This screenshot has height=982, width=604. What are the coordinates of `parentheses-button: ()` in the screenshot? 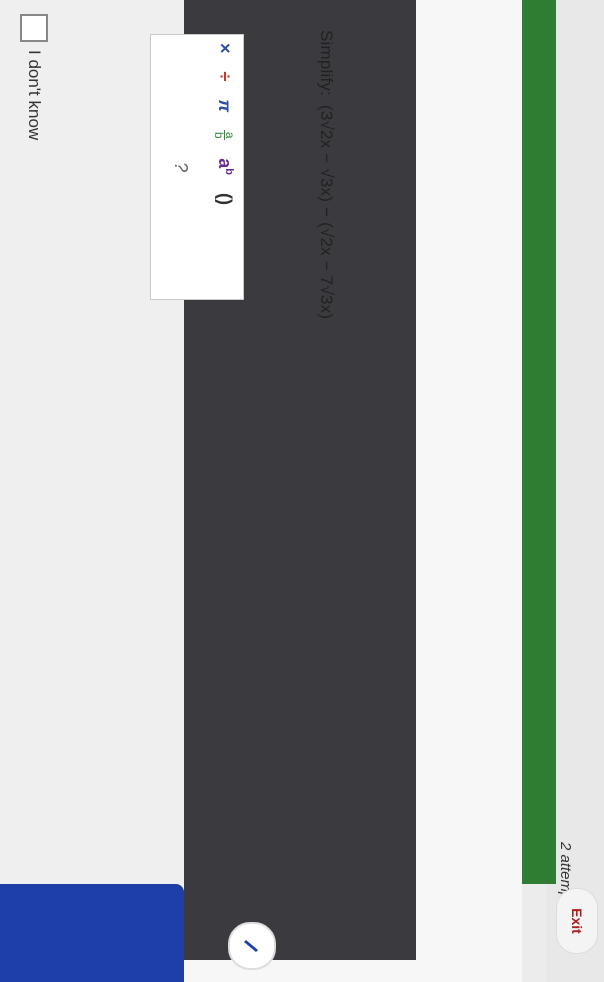 It's located at (224, 199).